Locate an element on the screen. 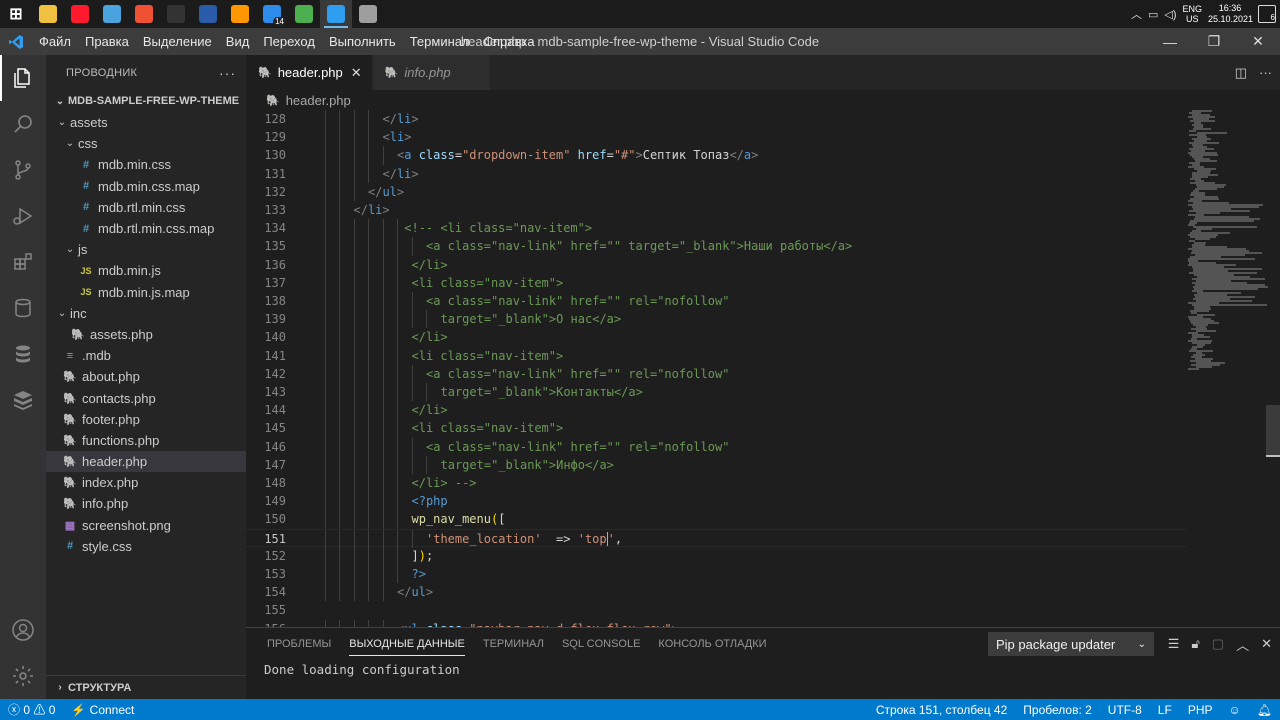 This screenshot has height=720, width=1280. connect-button: ⚡ Connect is located at coordinates (102, 710).